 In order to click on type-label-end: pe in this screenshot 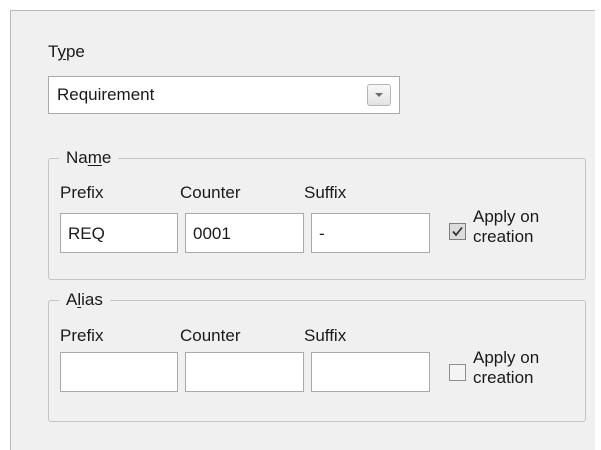, I will do `click(75, 51)`.